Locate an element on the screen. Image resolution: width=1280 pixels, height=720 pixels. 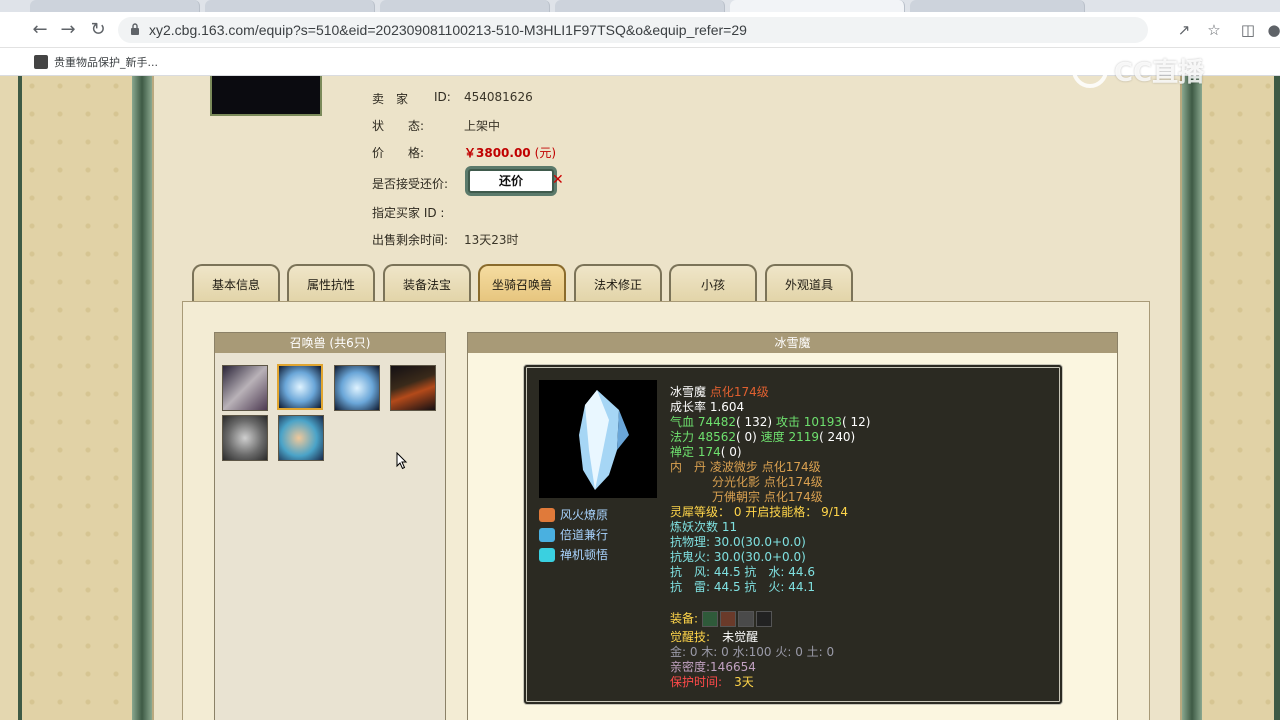
skill-name: 倍道兼行 is located at coordinates (584, 535).